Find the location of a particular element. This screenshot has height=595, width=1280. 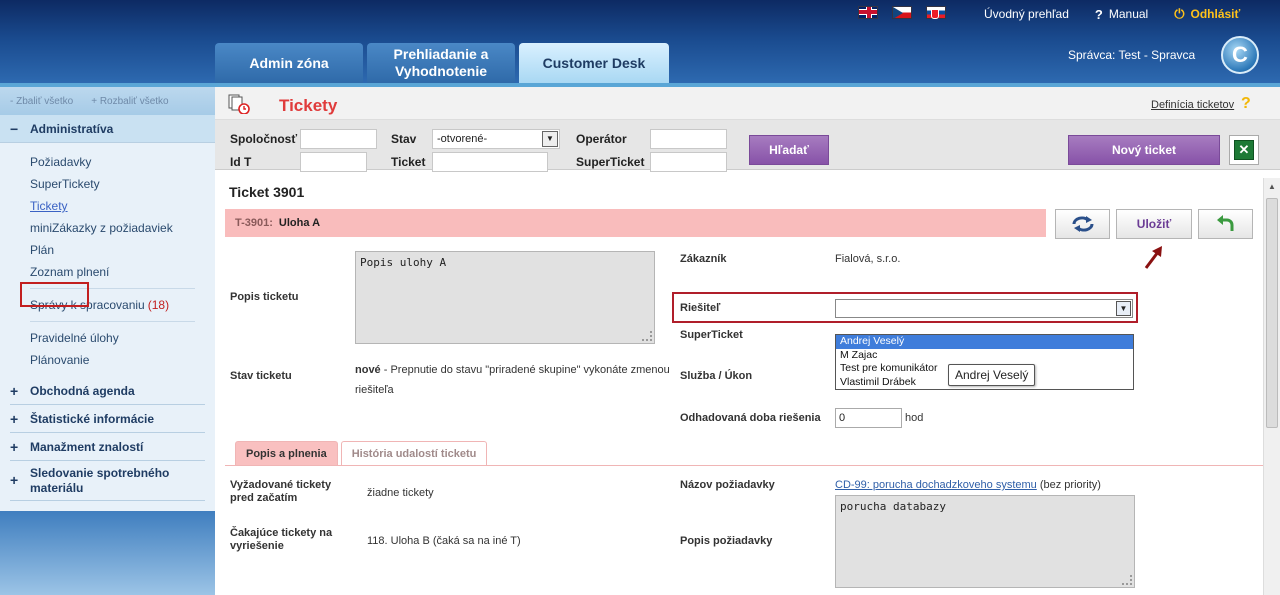

tab-browsing-evaluation: Prehliadanie a Vyhodnotenie is located at coordinates (441, 63).